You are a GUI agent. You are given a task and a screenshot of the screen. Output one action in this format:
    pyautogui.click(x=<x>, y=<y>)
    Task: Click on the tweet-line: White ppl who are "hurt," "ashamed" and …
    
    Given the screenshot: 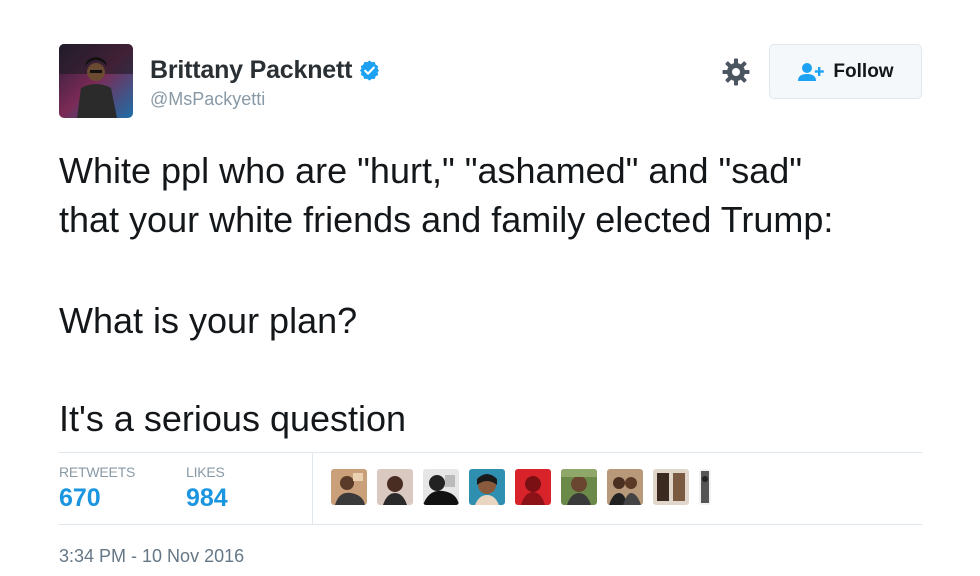 What is the action you would take?
    pyautogui.click(x=431, y=170)
    